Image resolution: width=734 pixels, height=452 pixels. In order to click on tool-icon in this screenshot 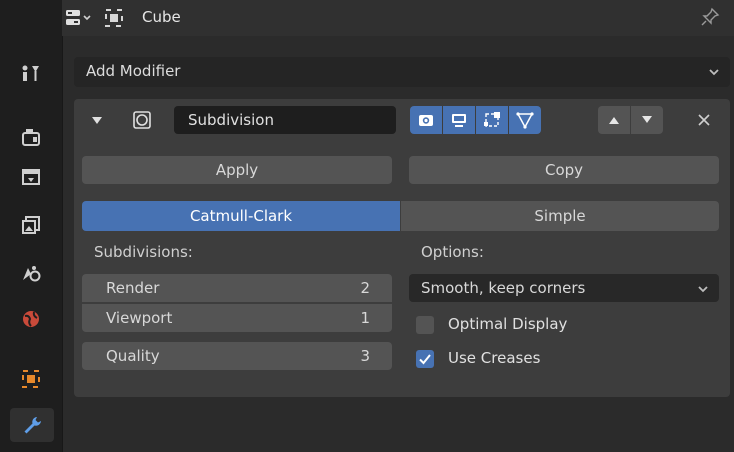, I will do `click(30, 73)`.